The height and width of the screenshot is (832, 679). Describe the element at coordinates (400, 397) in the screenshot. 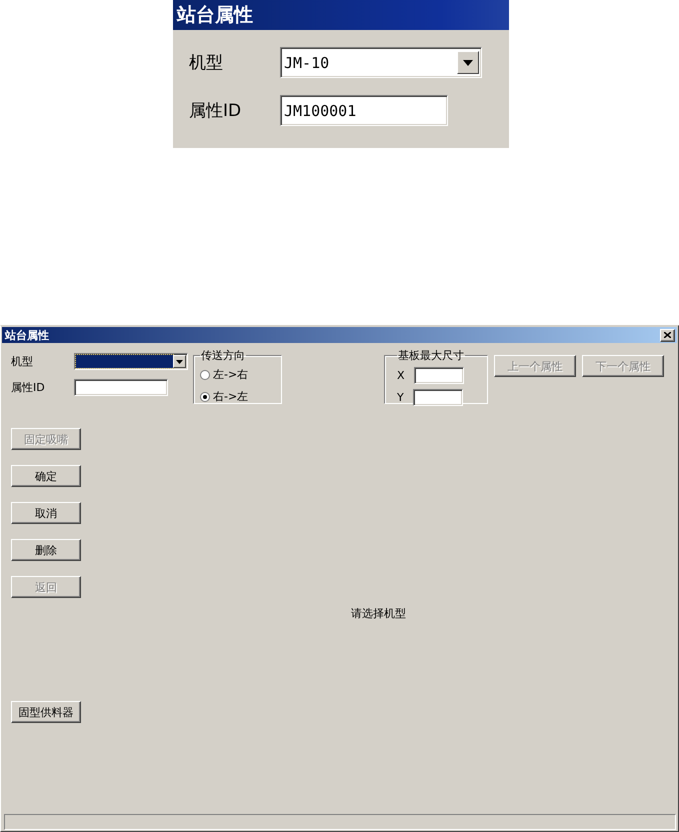

I see `field-label: Y` at that location.